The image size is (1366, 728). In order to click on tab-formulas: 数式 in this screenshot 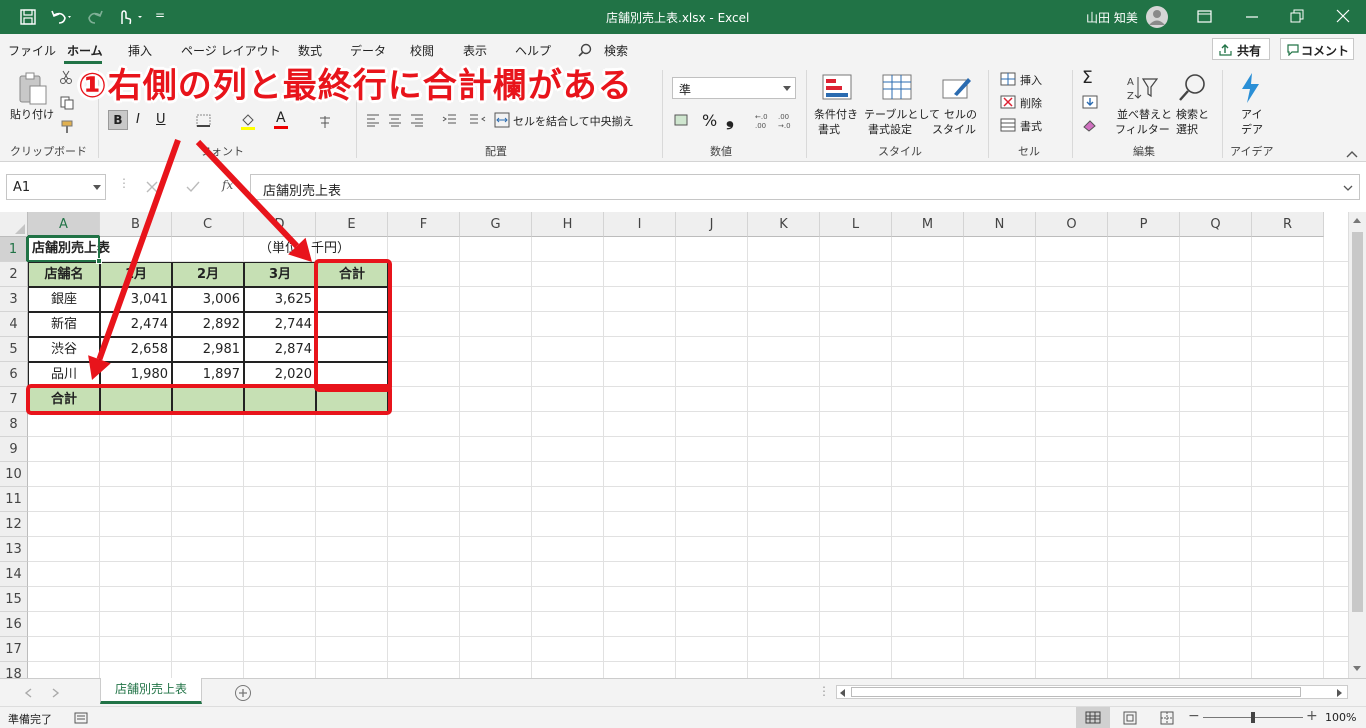, I will do `click(310, 50)`.